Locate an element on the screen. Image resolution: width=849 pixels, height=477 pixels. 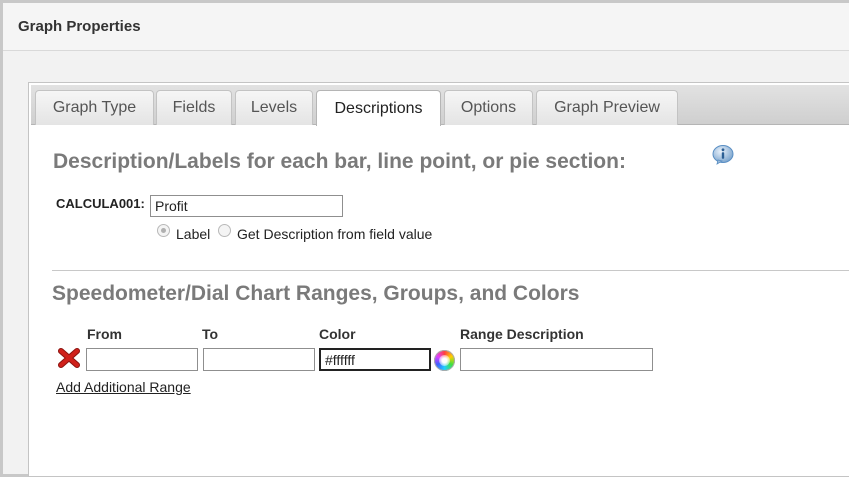
from-column-label: From is located at coordinates (104, 334).